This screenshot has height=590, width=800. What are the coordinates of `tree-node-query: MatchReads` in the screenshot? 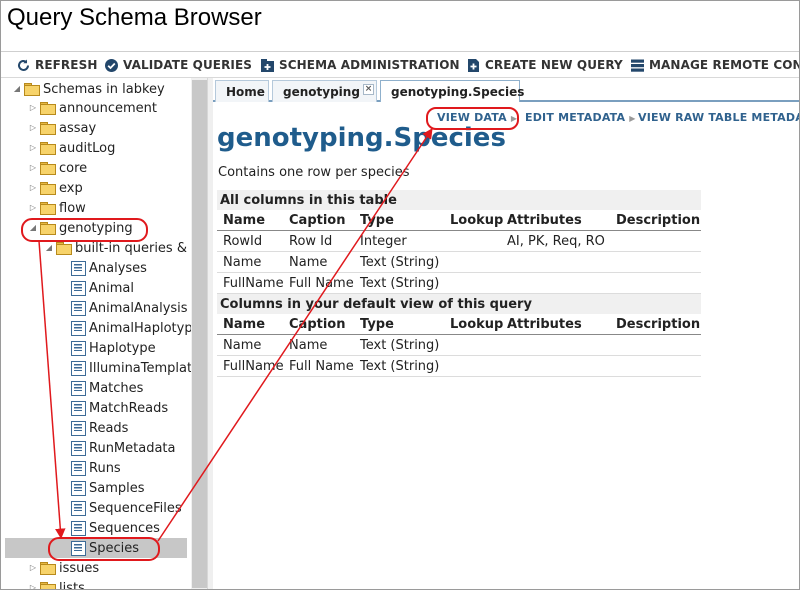 It's located at (119, 408).